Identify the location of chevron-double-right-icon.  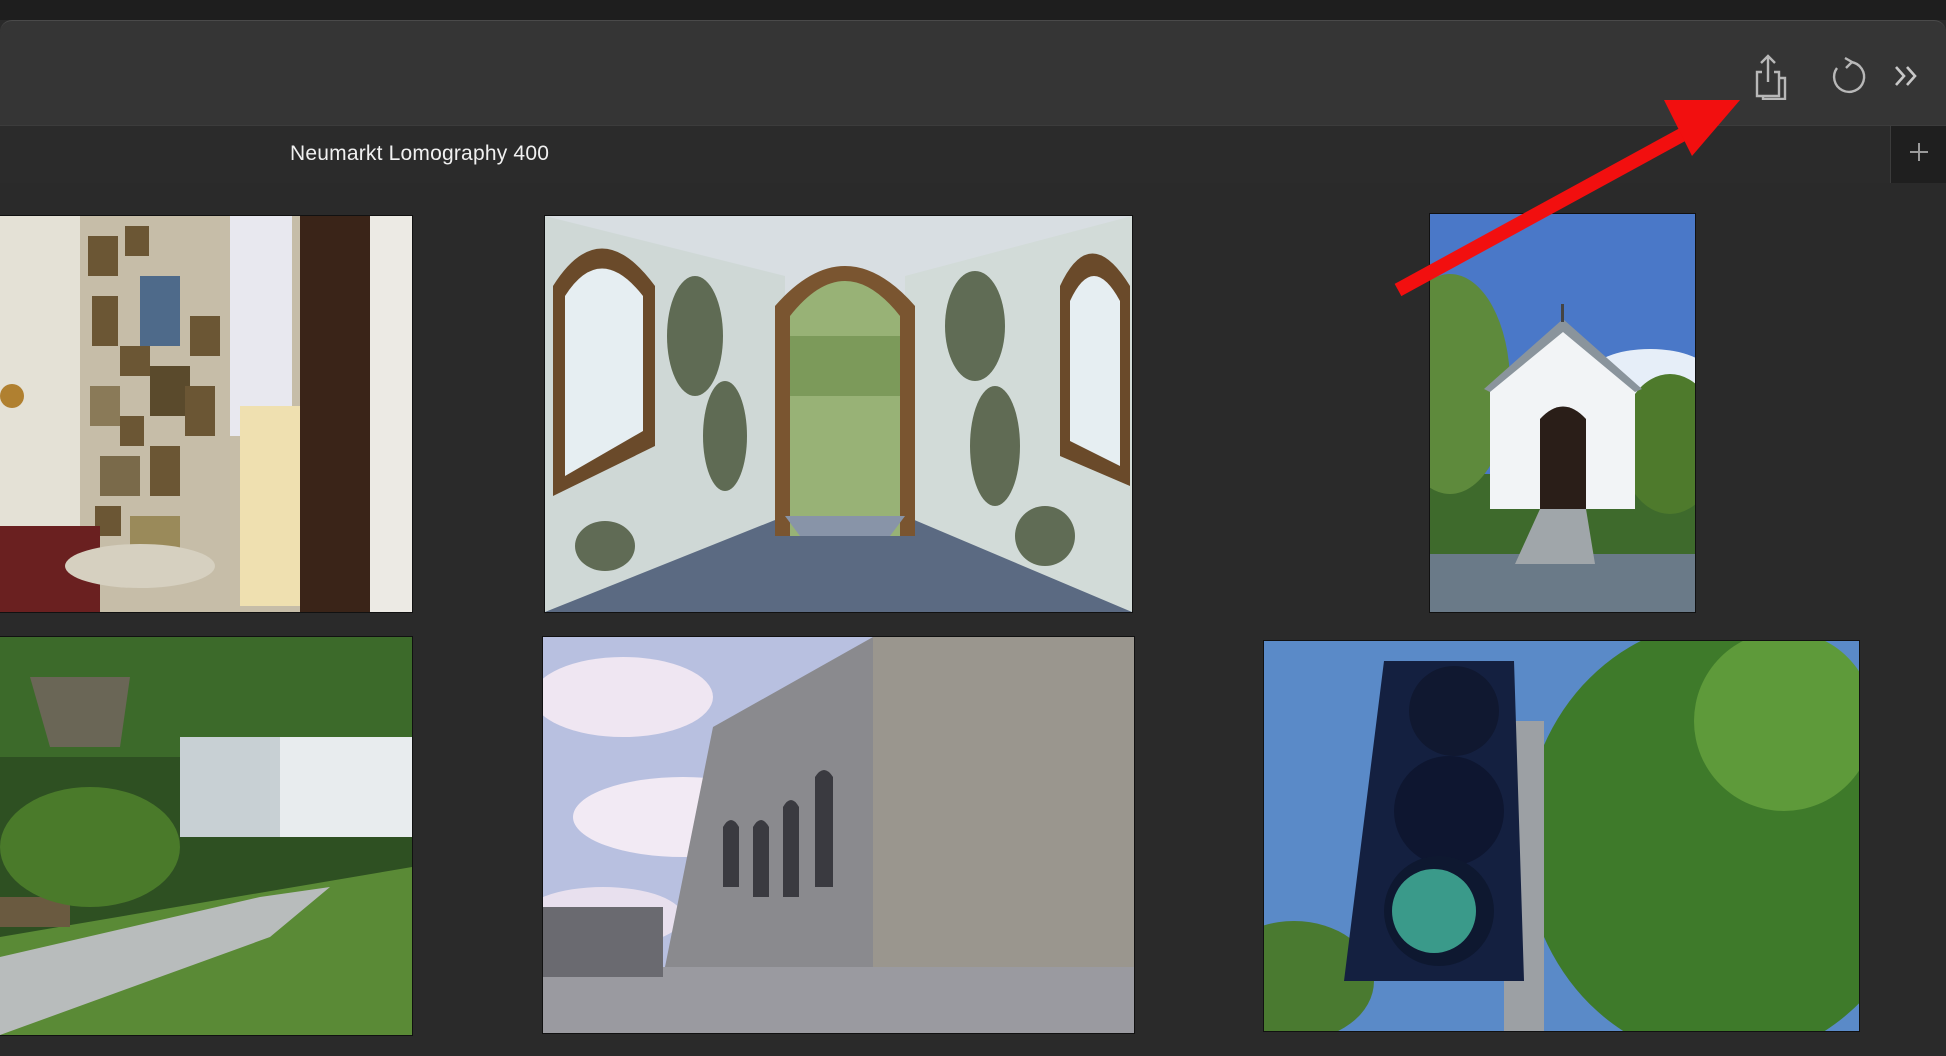
(1907, 76).